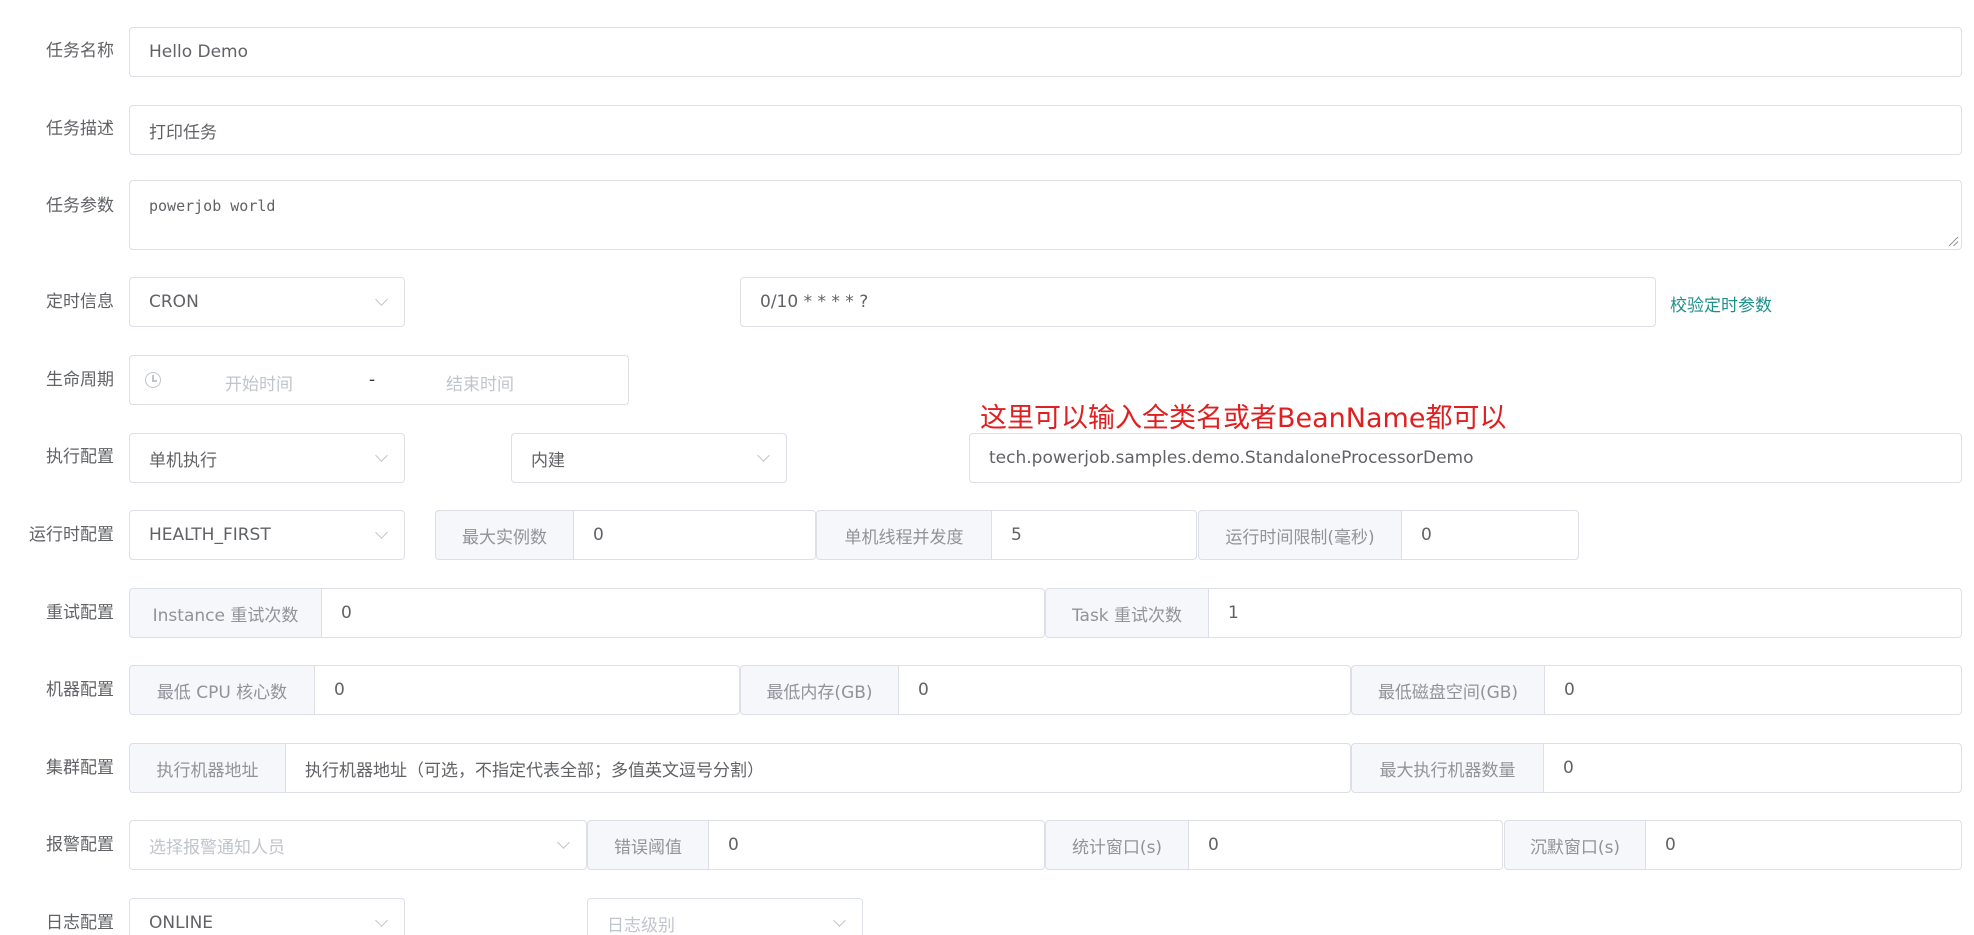  I want to click on max-machines-prefix: 最大执行机器数量, so click(1447, 768).